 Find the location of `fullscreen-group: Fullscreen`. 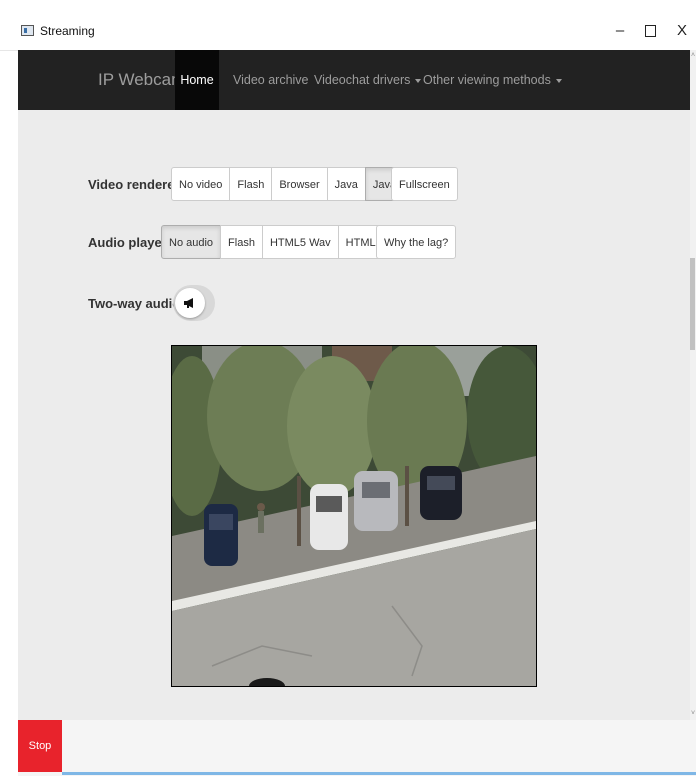

fullscreen-group: Fullscreen is located at coordinates (424, 184).